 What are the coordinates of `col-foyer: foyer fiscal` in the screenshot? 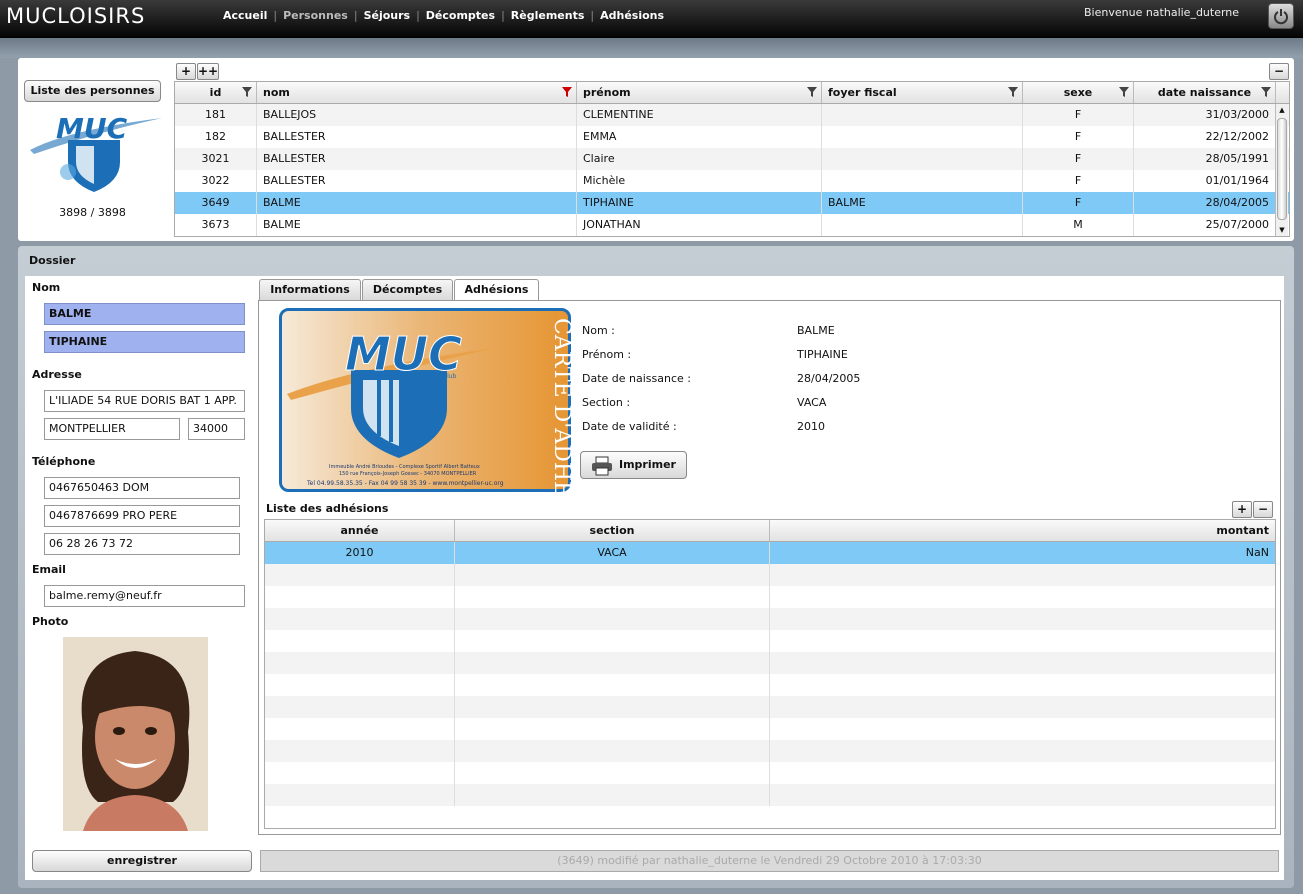 It's located at (922, 92).